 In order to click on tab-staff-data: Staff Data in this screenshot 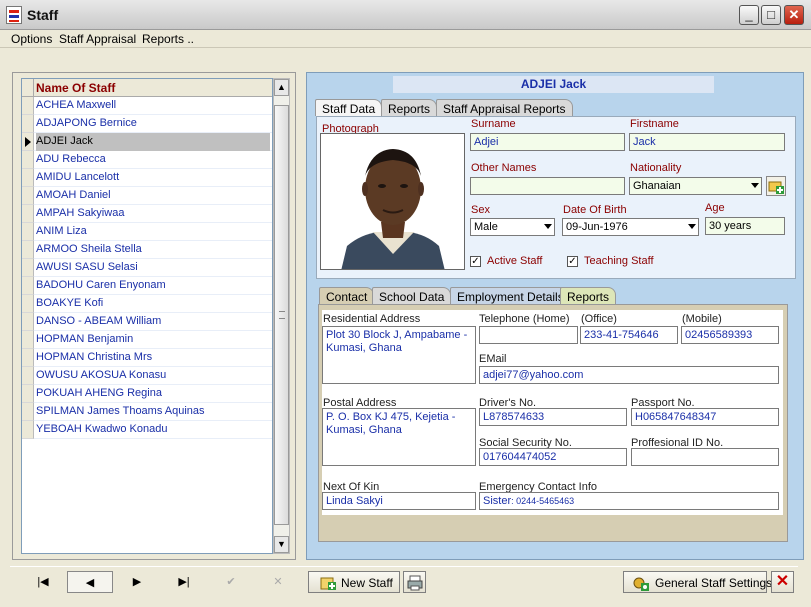, I will do `click(349, 107)`.